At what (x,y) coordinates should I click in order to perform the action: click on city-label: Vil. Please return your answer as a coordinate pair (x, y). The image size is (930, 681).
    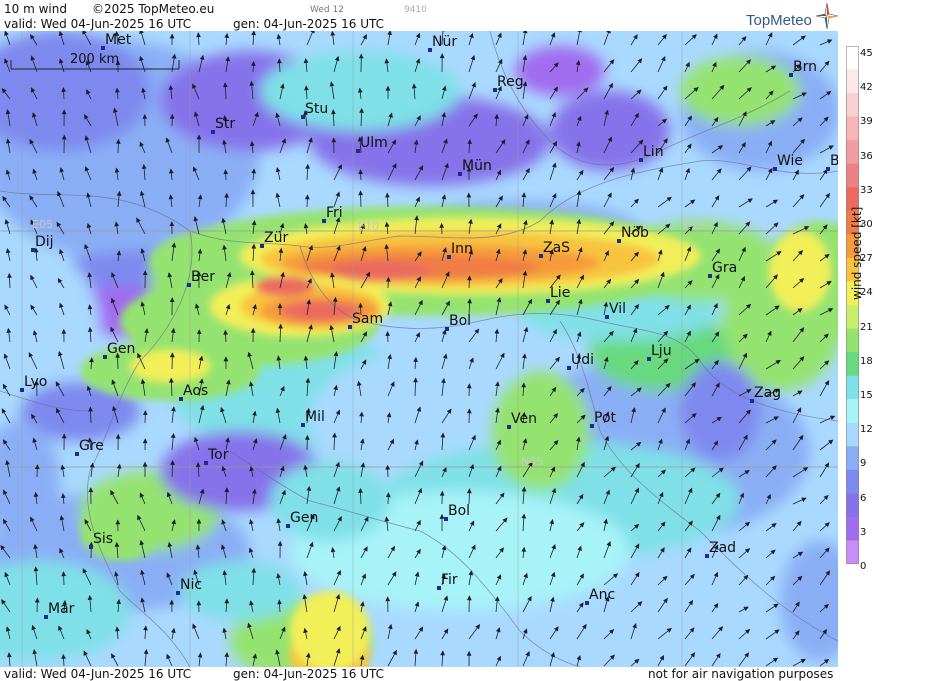
    Looking at the image, I should click on (618, 309).